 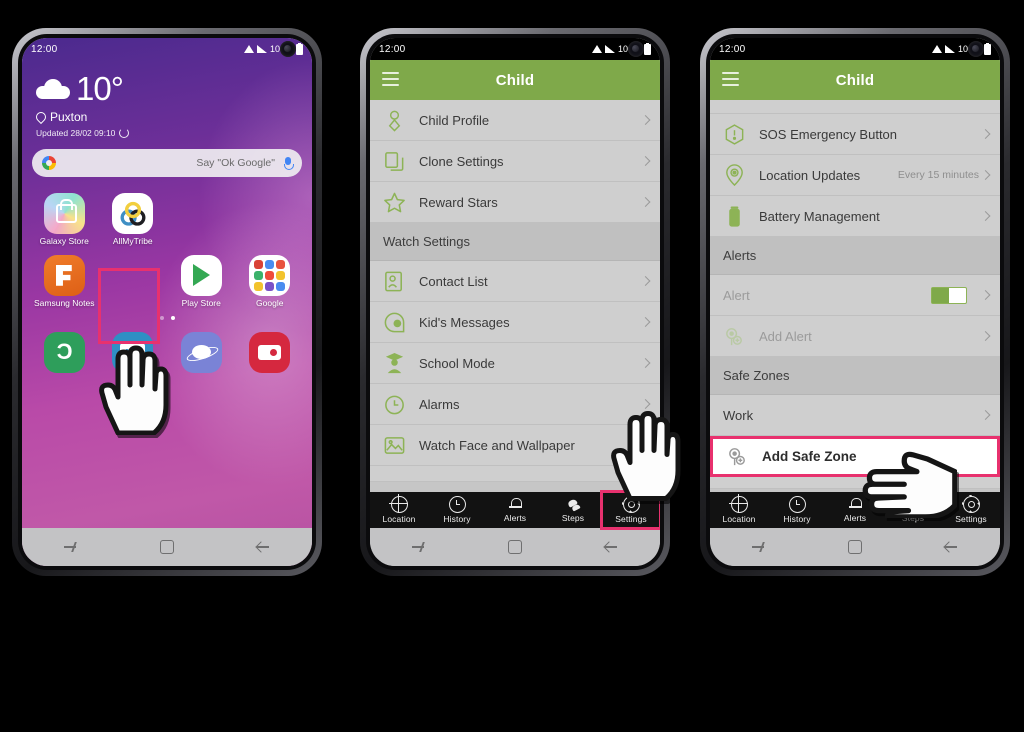 What do you see at coordinates (132, 241) in the screenshot?
I see `app-label: AllMyTribe` at bounding box center [132, 241].